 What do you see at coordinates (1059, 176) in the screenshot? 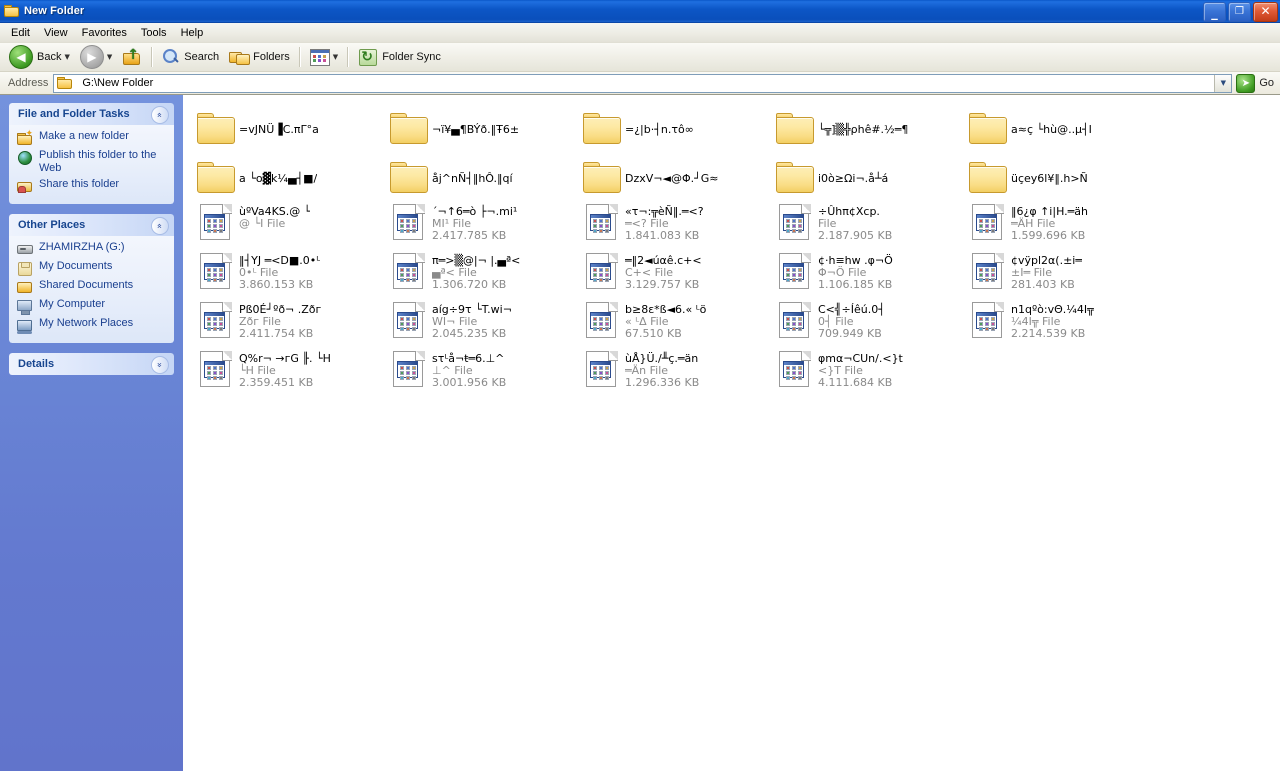
I see `folder-item: üçey6l¥‖.h>Ñ` at bounding box center [1059, 176].